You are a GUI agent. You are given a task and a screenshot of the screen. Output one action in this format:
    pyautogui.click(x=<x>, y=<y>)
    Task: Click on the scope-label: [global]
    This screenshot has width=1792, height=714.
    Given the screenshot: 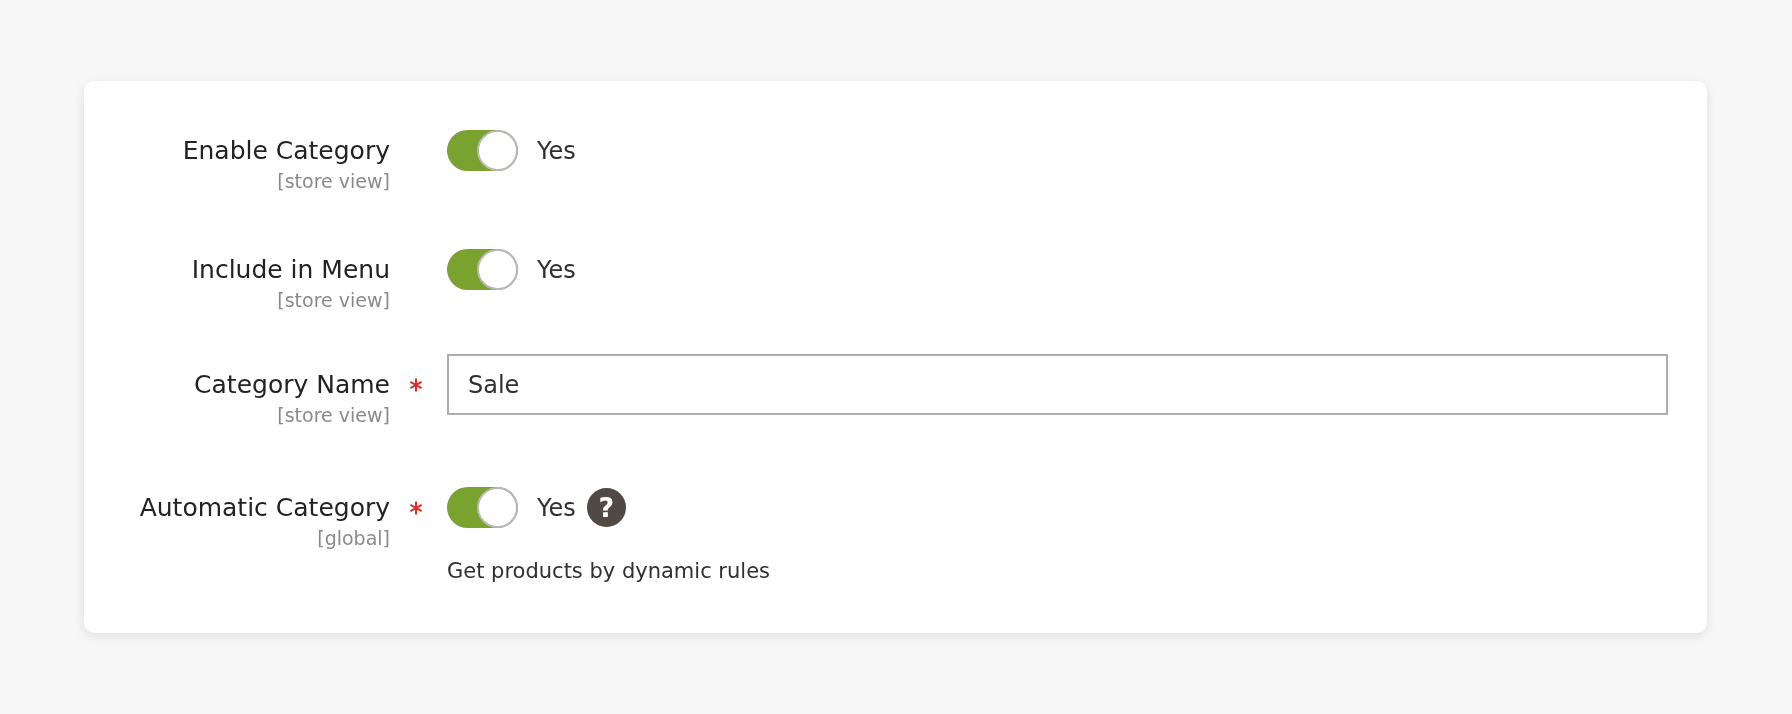 What is the action you would take?
    pyautogui.click(x=353, y=538)
    